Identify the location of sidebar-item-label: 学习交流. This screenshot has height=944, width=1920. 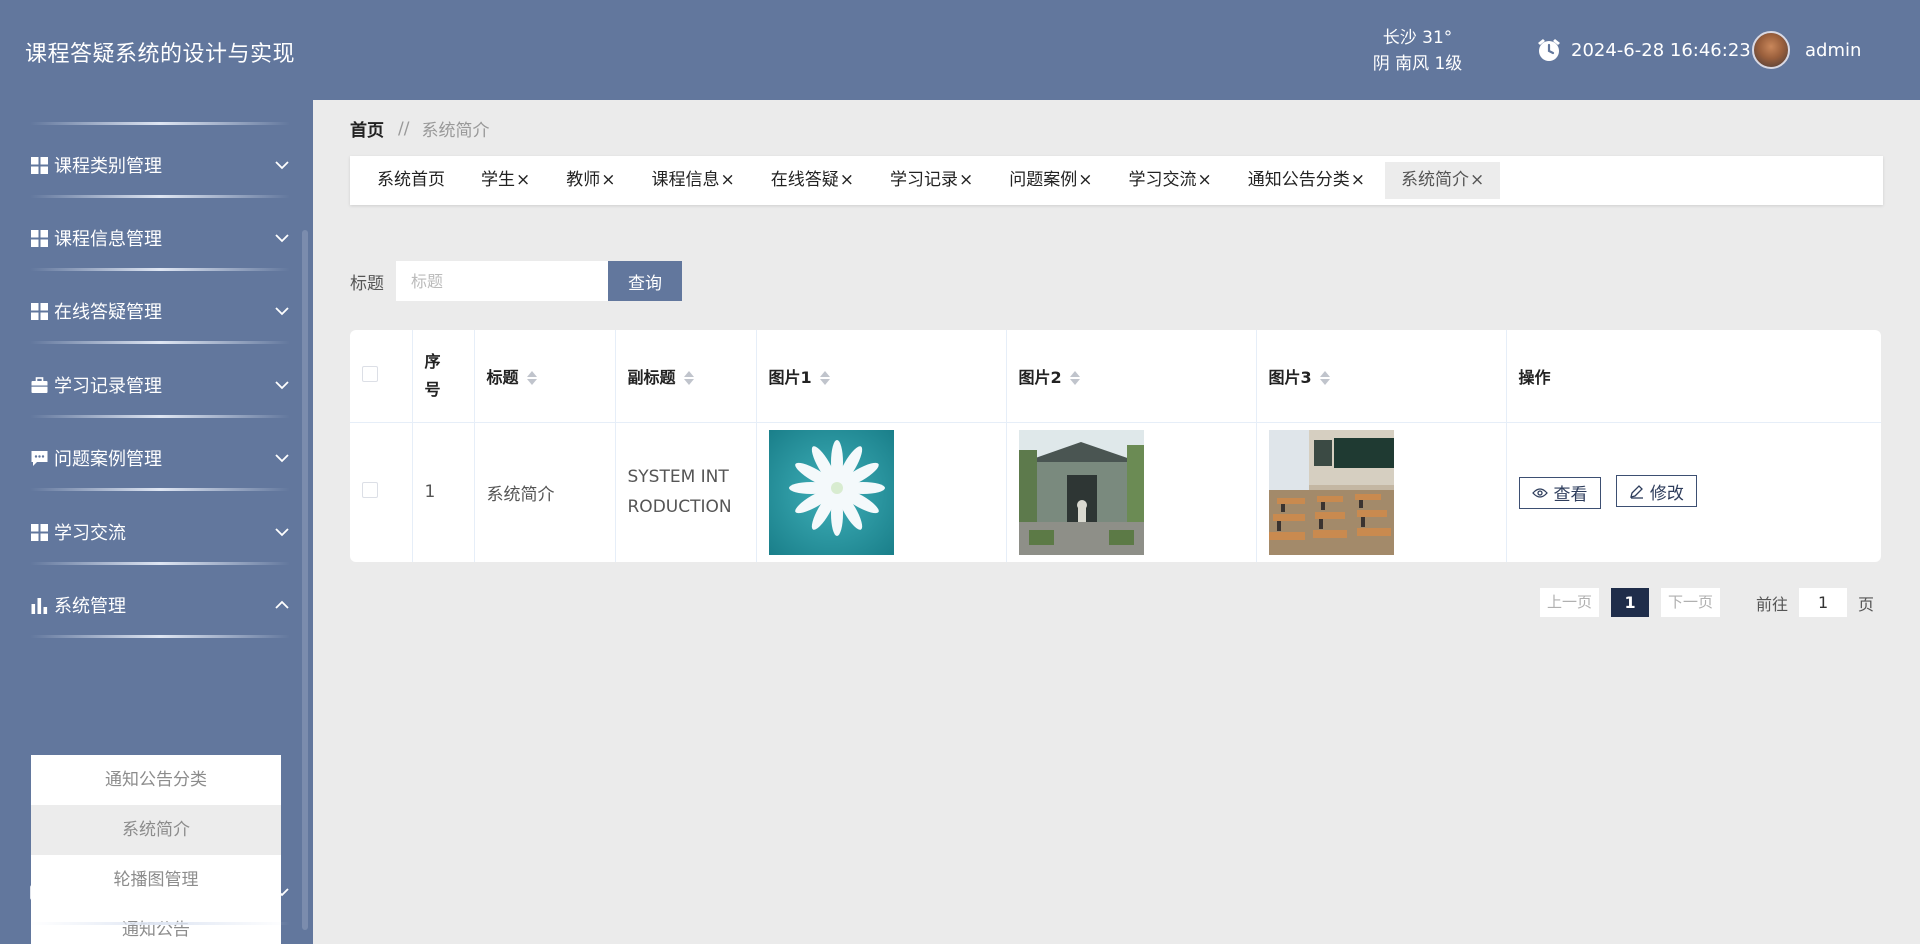
(90, 533).